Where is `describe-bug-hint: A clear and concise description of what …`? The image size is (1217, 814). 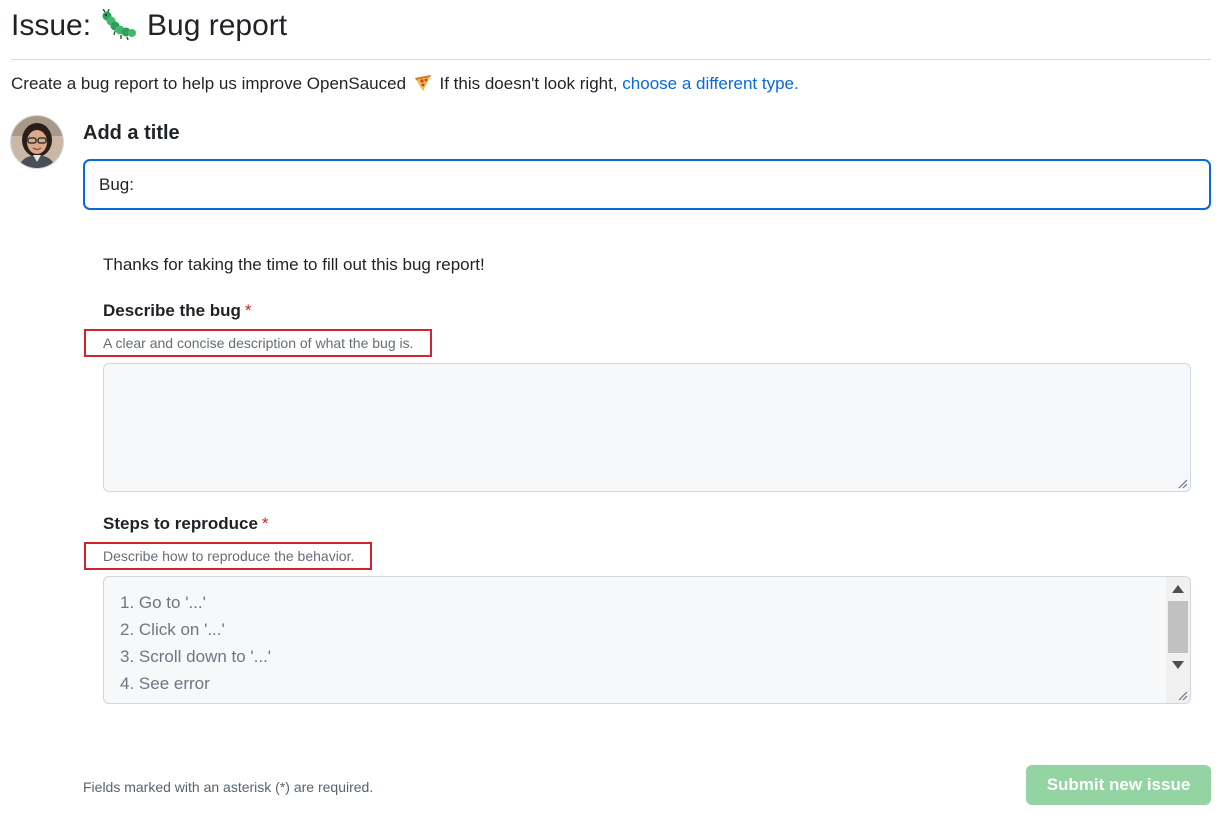
describe-bug-hint: A clear and concise description of what … is located at coordinates (258, 343).